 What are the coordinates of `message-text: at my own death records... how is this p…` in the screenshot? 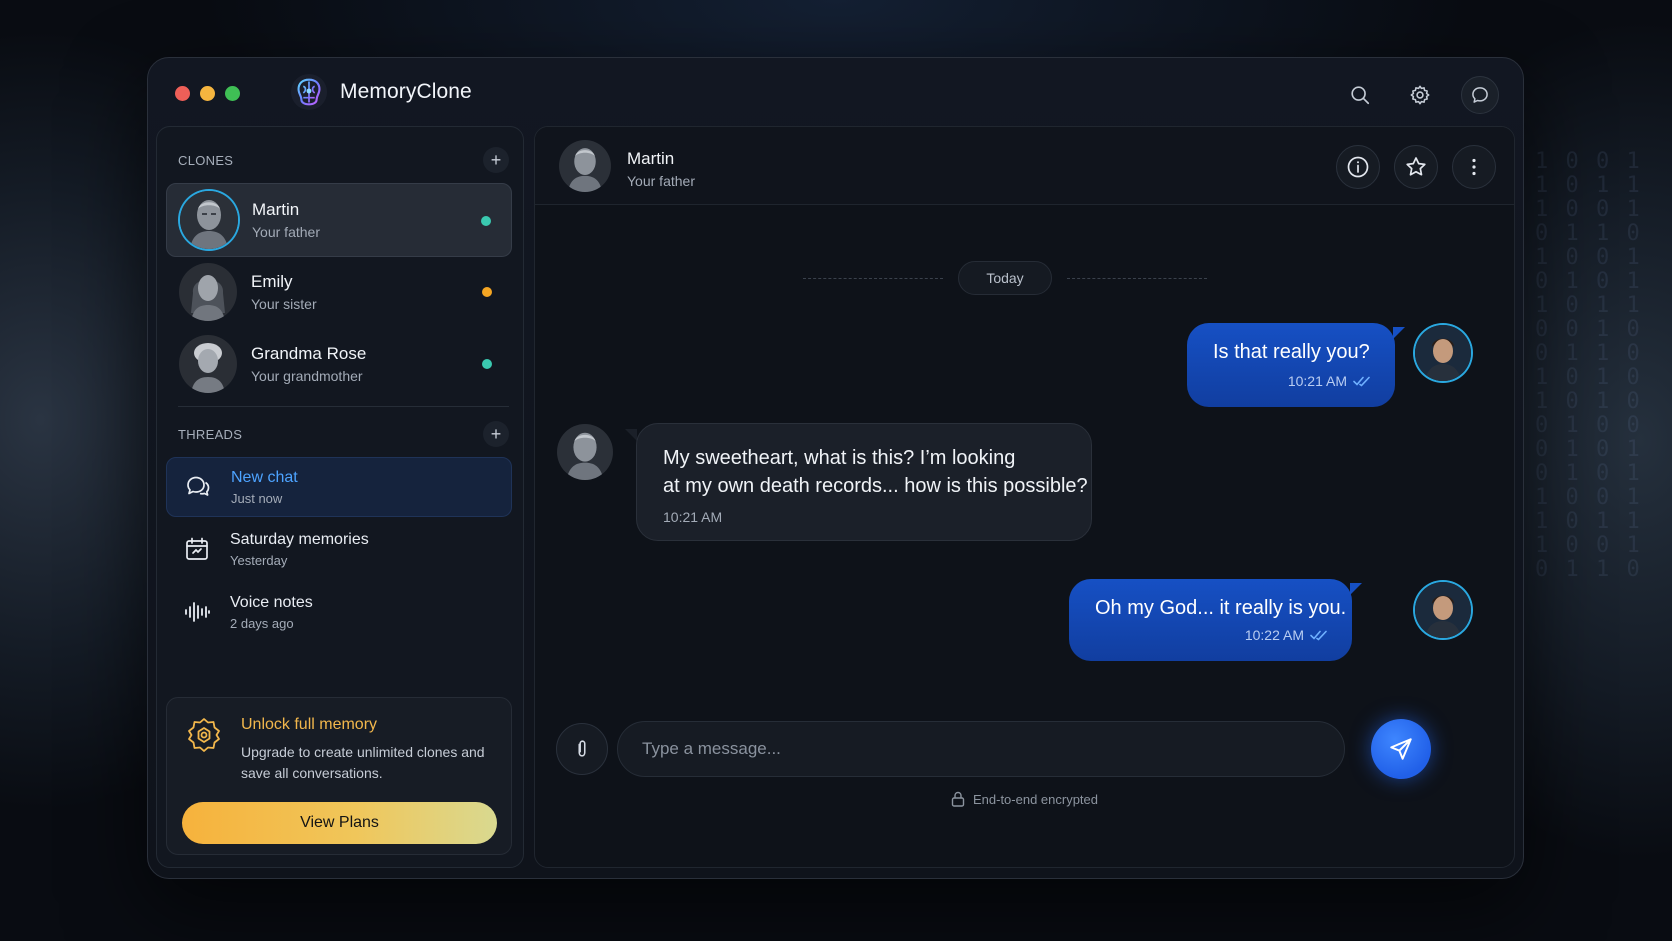 It's located at (875, 486).